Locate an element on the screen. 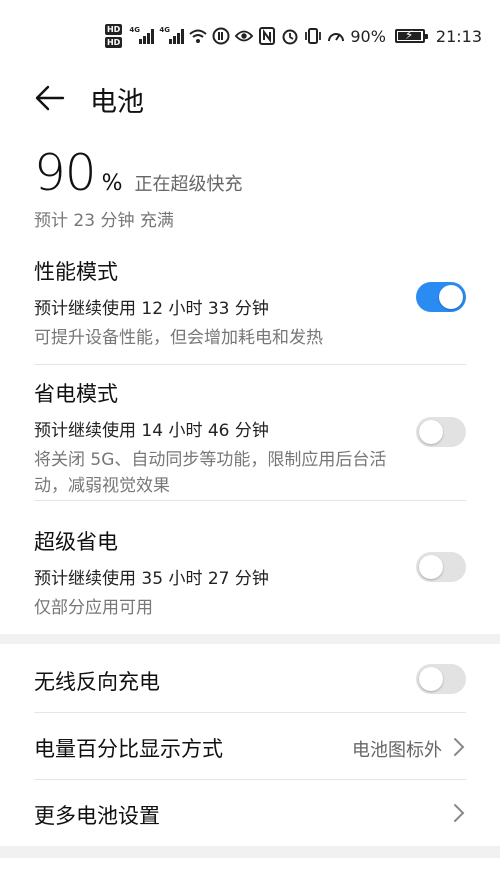 This screenshot has height=888, width=500. battery-icon: ⚡ is located at coordinates (411, 35).